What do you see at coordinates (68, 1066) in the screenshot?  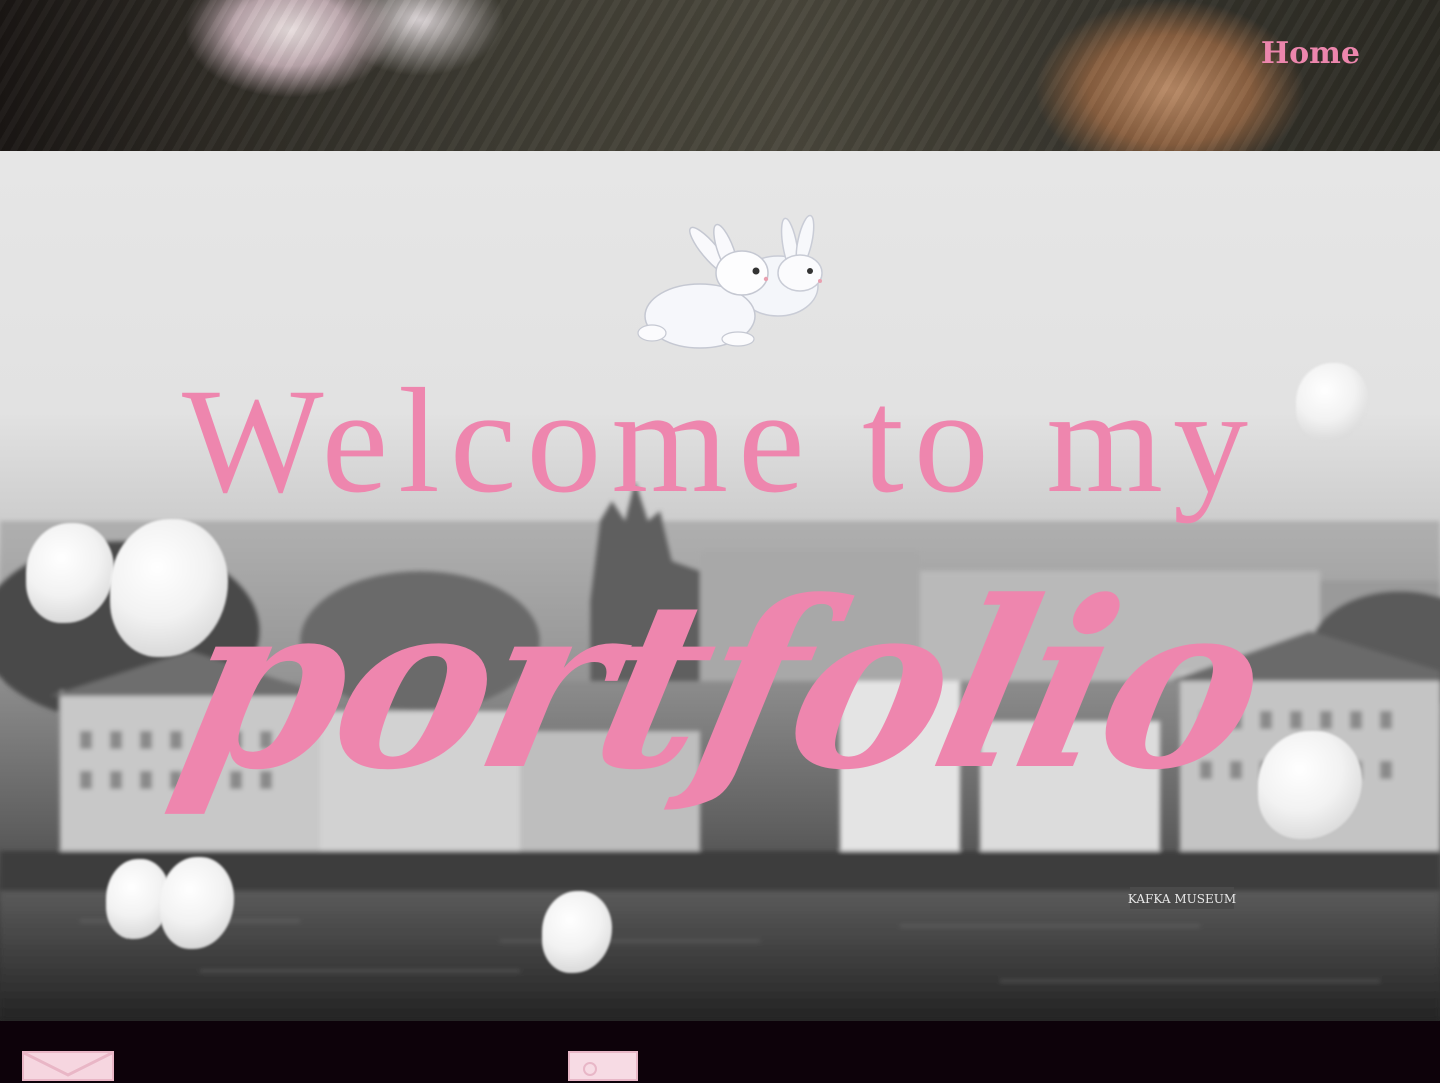 I see `mail-icon` at bounding box center [68, 1066].